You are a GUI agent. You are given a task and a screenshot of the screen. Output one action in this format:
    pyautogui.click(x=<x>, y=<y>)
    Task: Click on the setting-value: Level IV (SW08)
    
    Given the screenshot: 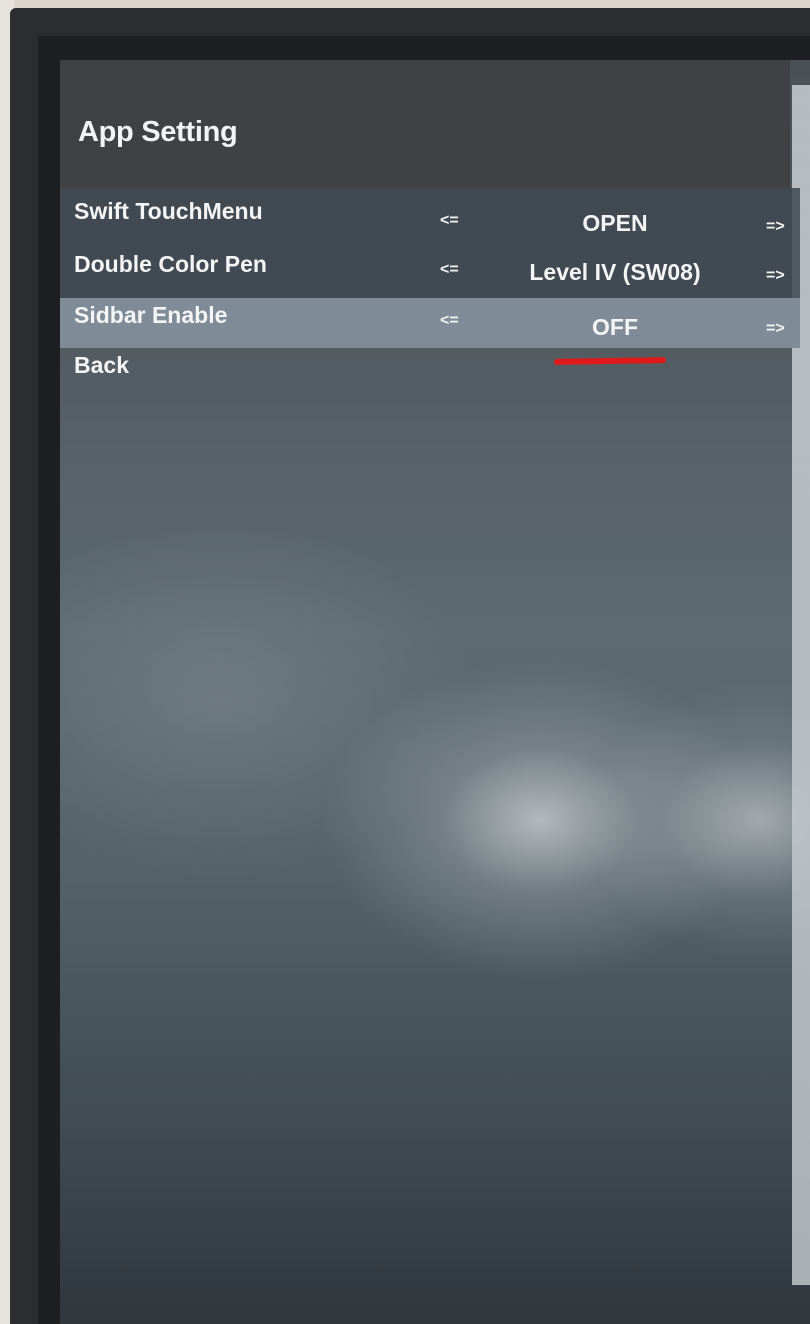 What is the action you would take?
    pyautogui.click(x=615, y=272)
    